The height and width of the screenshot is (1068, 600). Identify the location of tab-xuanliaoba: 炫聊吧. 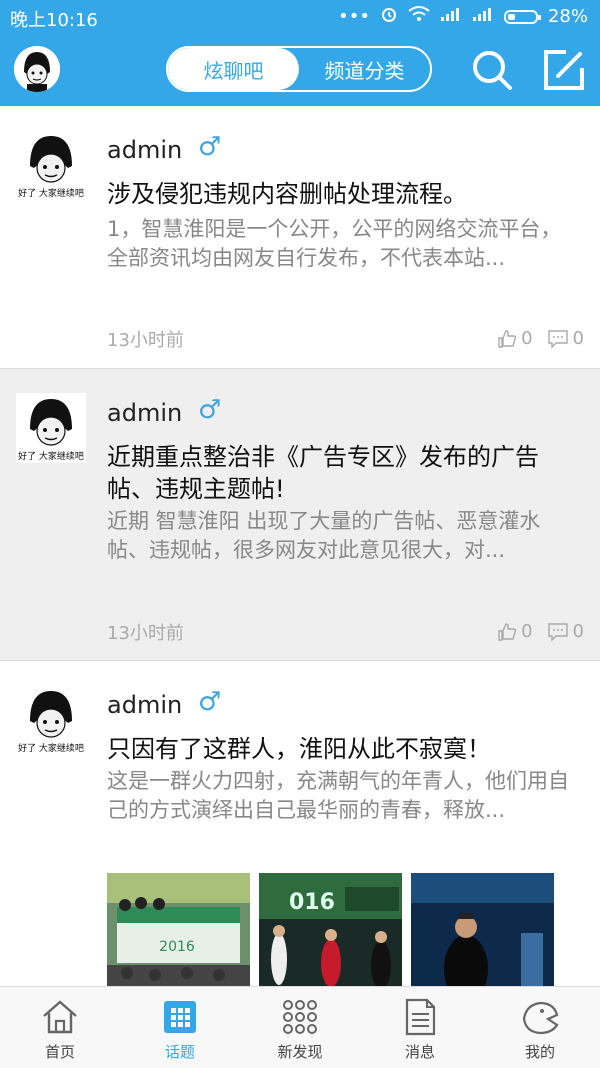
(233, 69).